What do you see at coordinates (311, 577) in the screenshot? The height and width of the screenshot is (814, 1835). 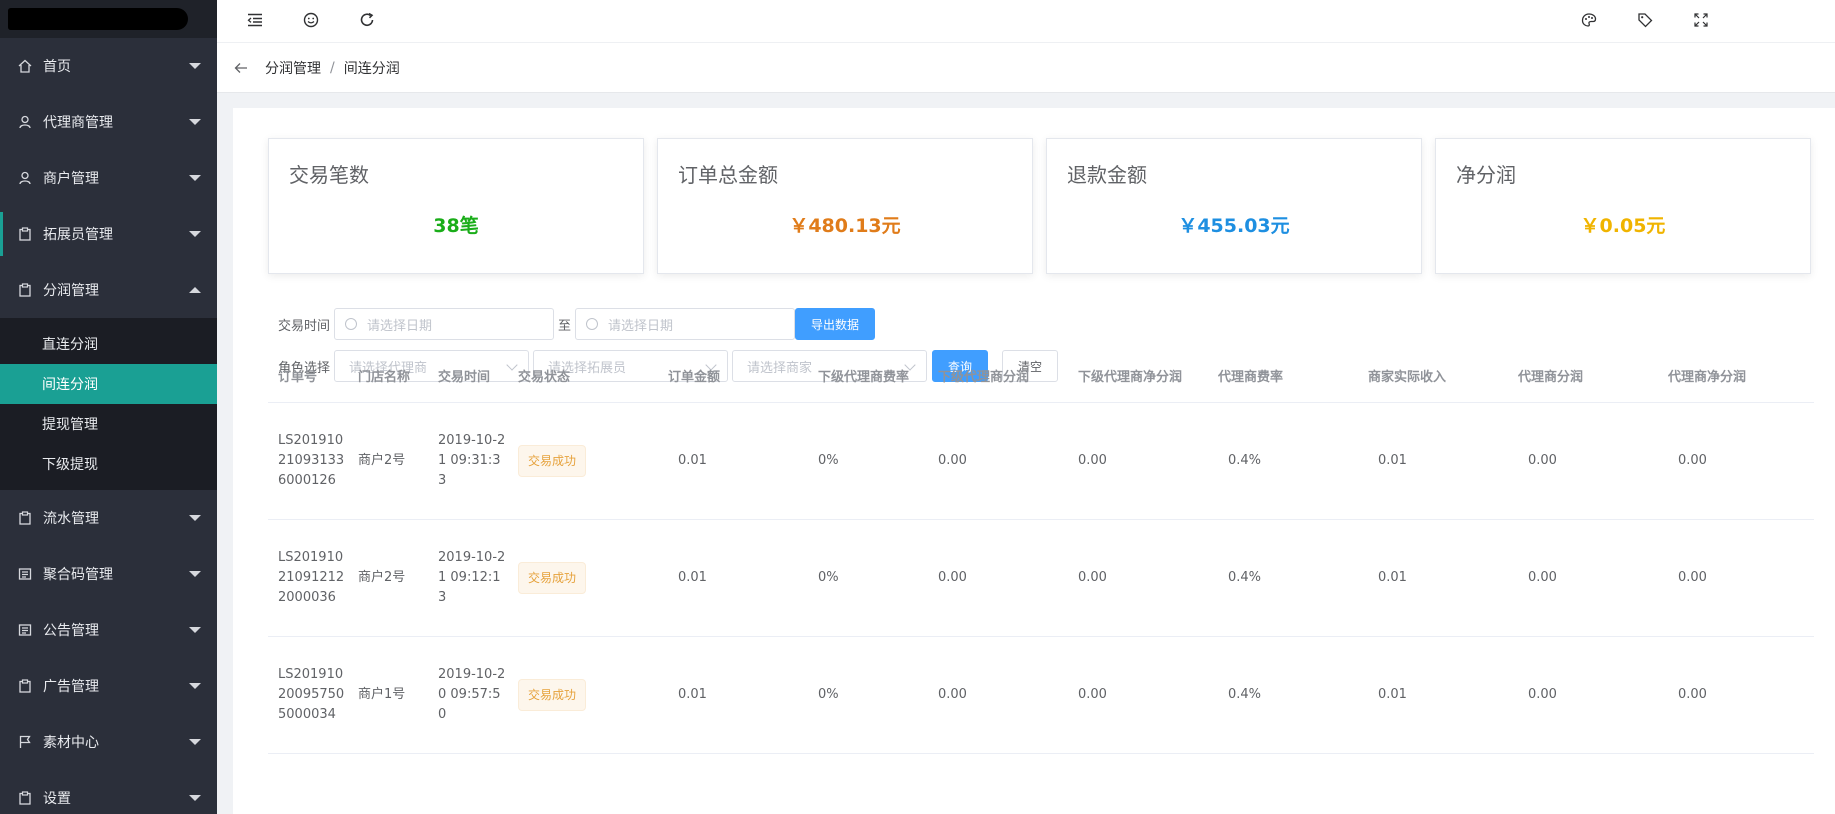 I see `order-no-cell: LS201910210912122000036` at bounding box center [311, 577].